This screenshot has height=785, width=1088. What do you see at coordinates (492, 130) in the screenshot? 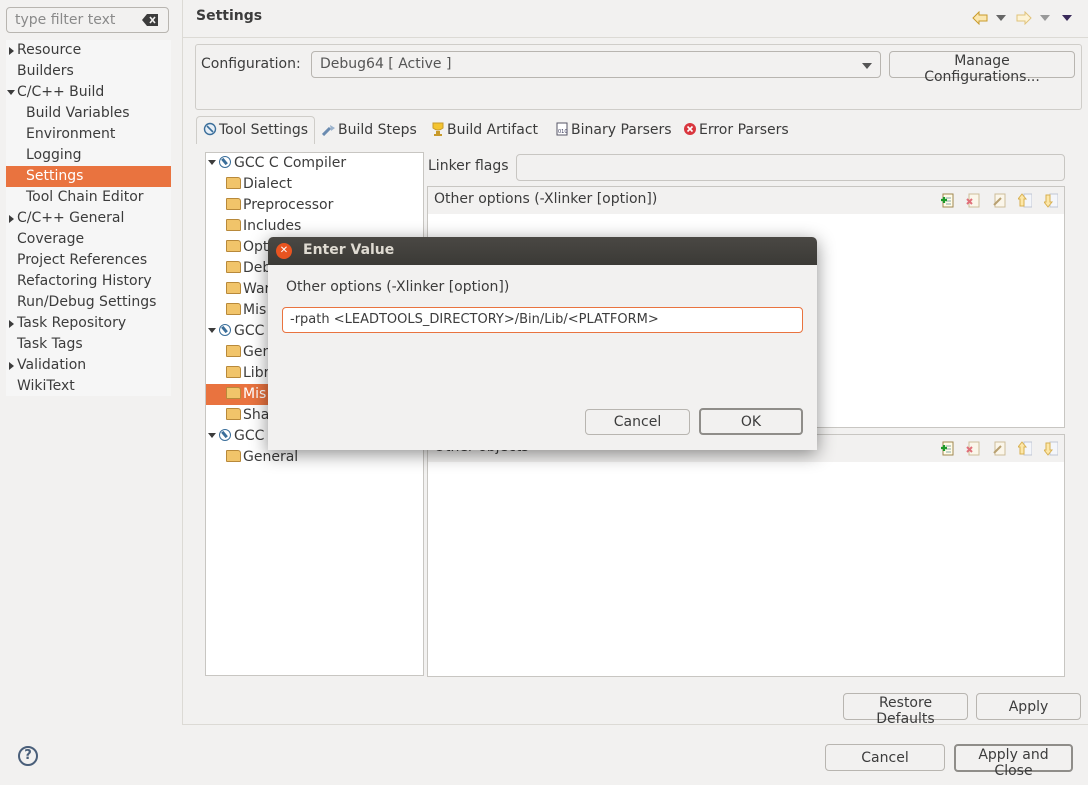
I see `tab-label: Build Artifact` at bounding box center [492, 130].